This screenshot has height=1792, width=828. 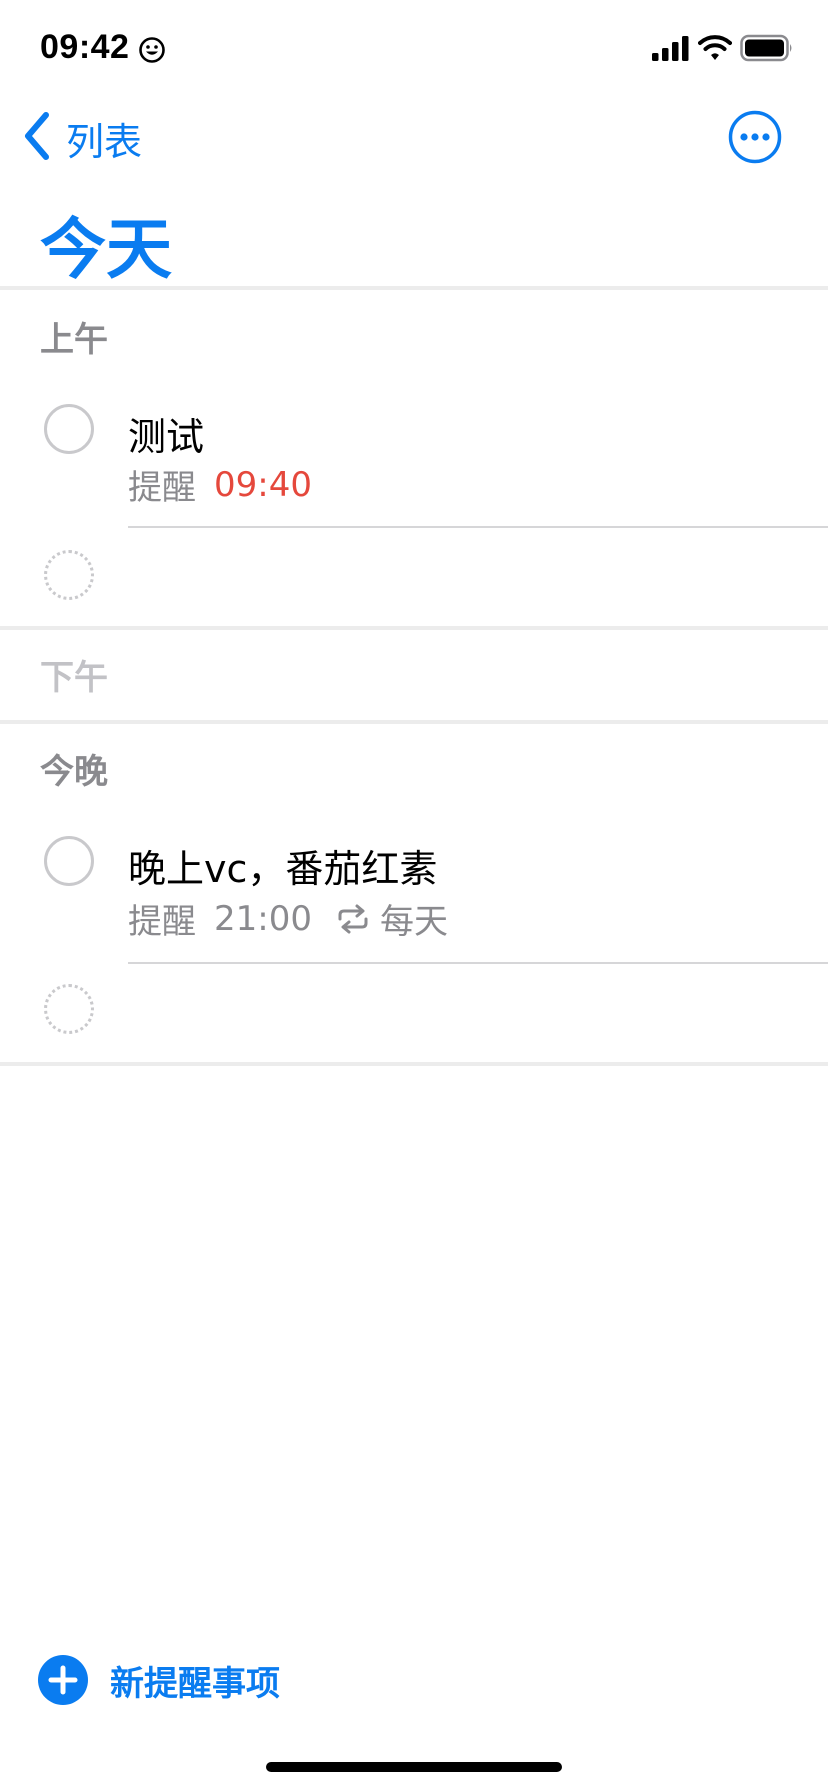 I want to click on more-options-button, so click(x=755, y=137).